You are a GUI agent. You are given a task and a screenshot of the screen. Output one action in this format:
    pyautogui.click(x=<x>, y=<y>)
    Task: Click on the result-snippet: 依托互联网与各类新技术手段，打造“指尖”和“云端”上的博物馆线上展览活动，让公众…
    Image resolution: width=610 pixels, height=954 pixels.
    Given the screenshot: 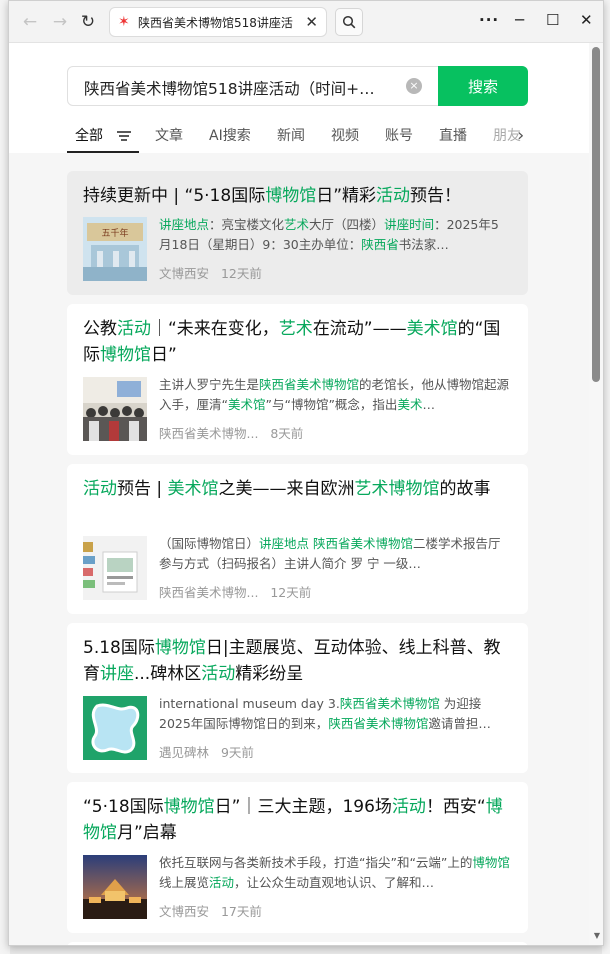 What is the action you would take?
    pyautogui.click(x=335, y=873)
    